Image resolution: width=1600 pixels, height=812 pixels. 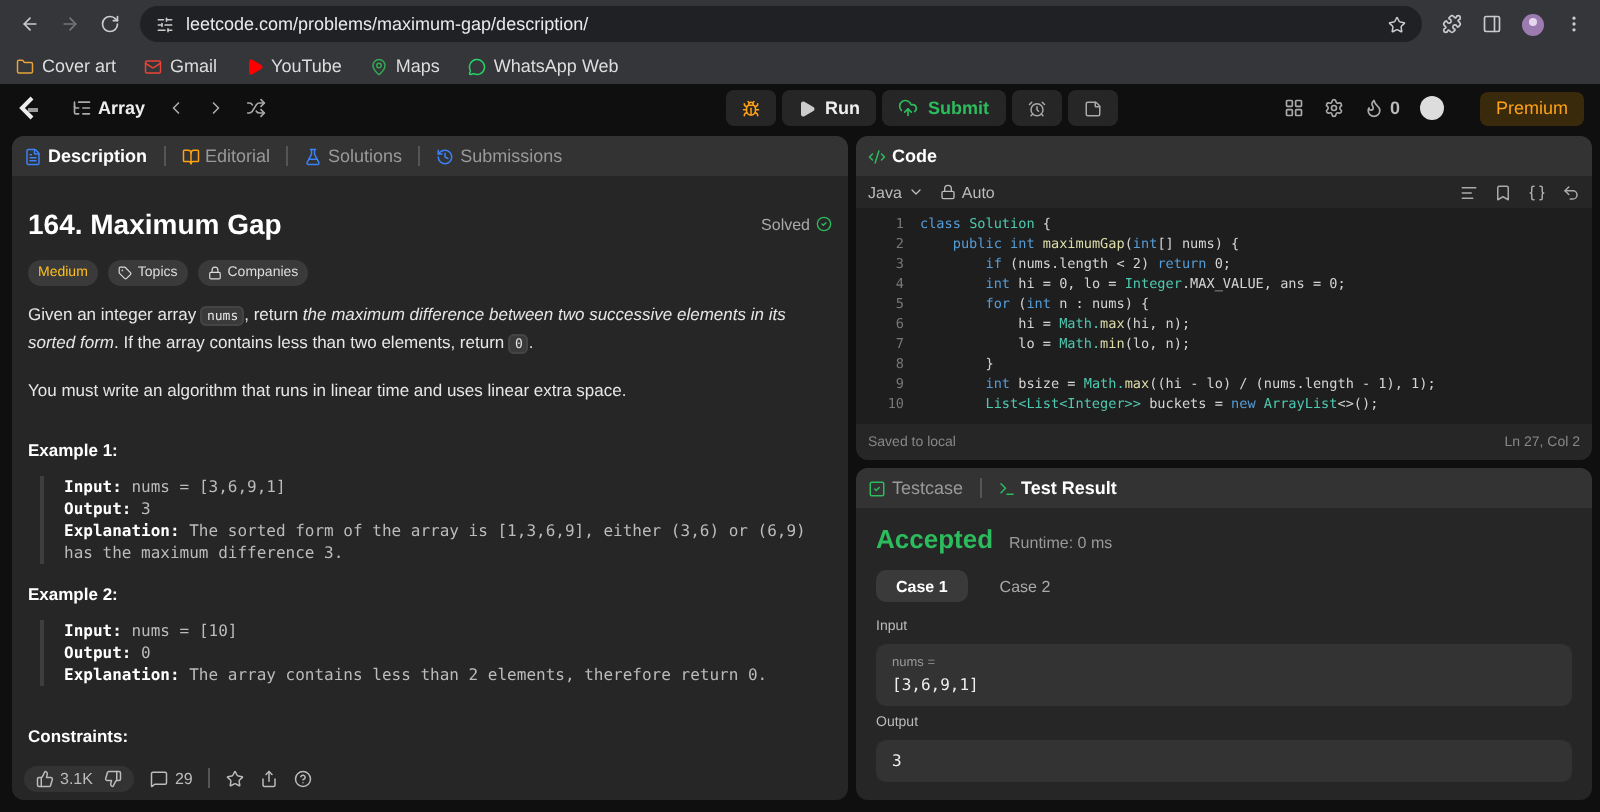 What do you see at coordinates (877, 488) in the screenshot?
I see `checkbox-icon` at bounding box center [877, 488].